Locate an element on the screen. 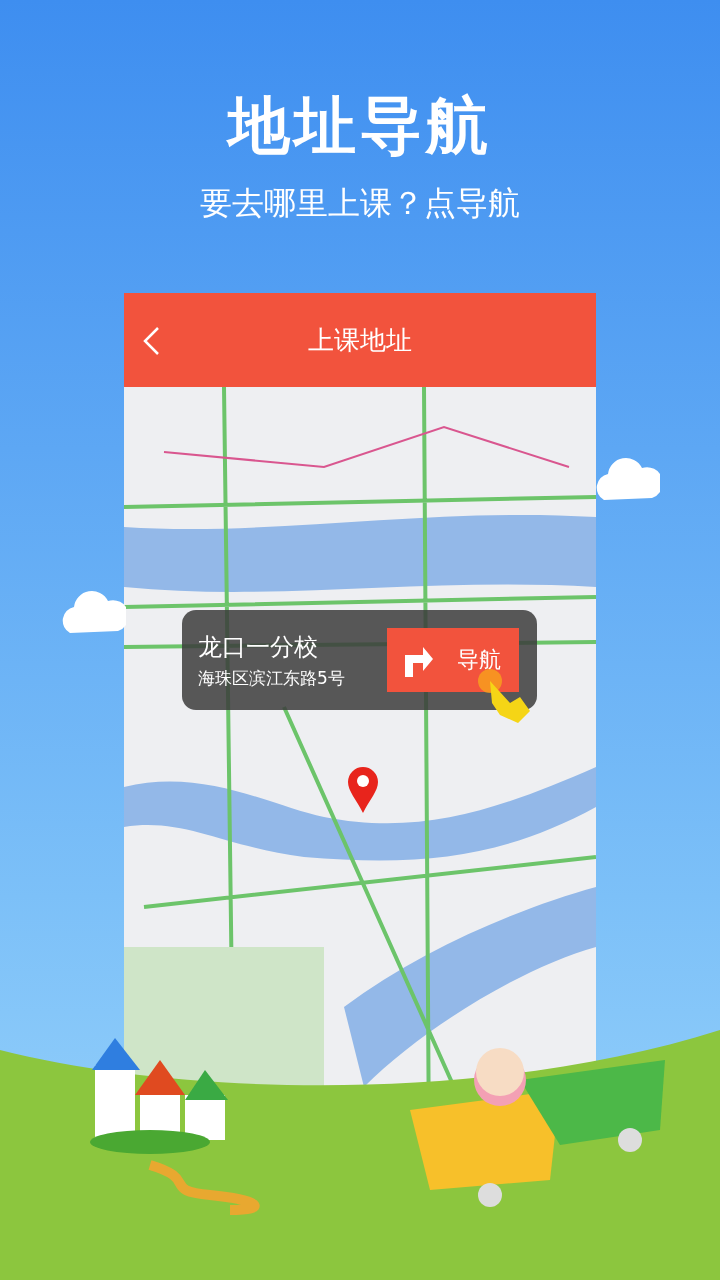 The image size is (720, 1280). place-name: 龙口一分校 is located at coordinates (258, 647).